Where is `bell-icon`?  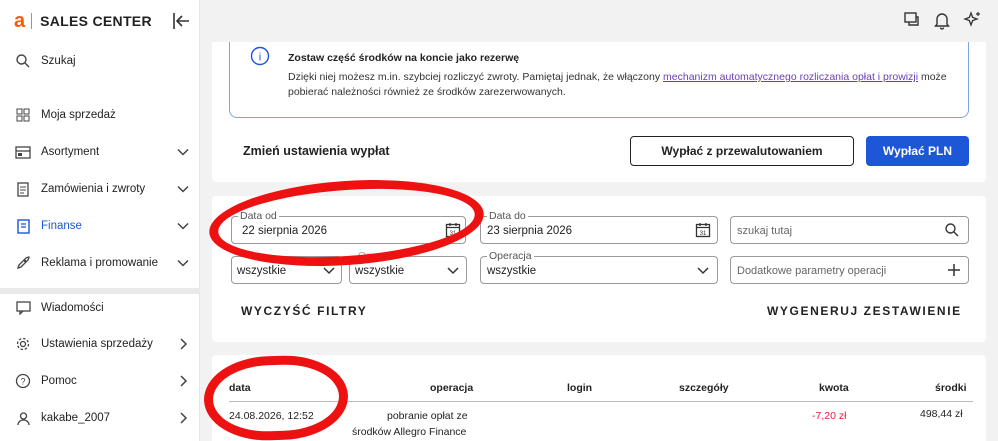 bell-icon is located at coordinates (942, 20).